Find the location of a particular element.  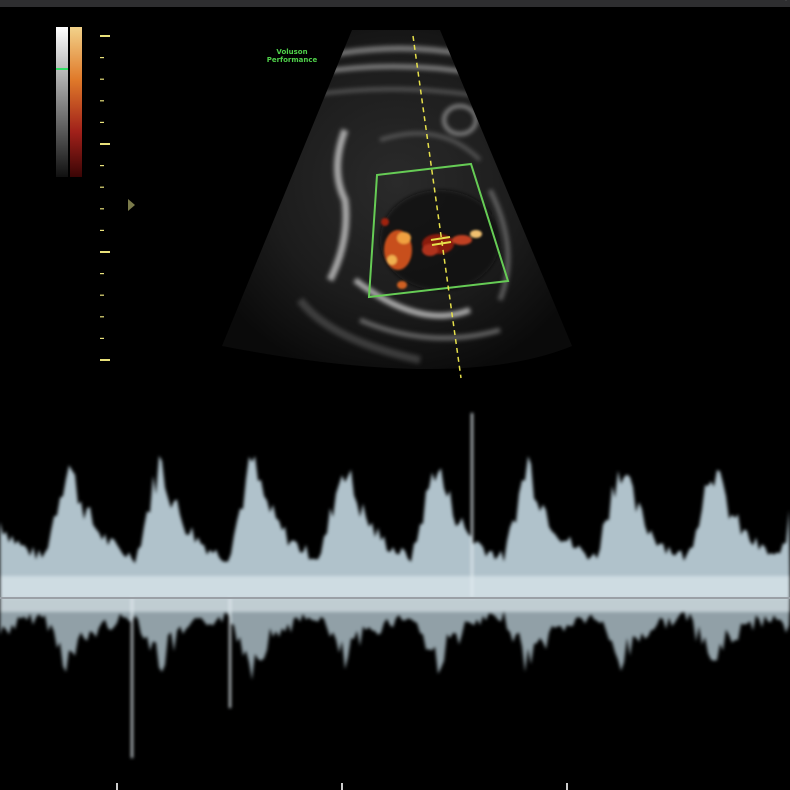

time-marks is located at coordinates (342, 786).